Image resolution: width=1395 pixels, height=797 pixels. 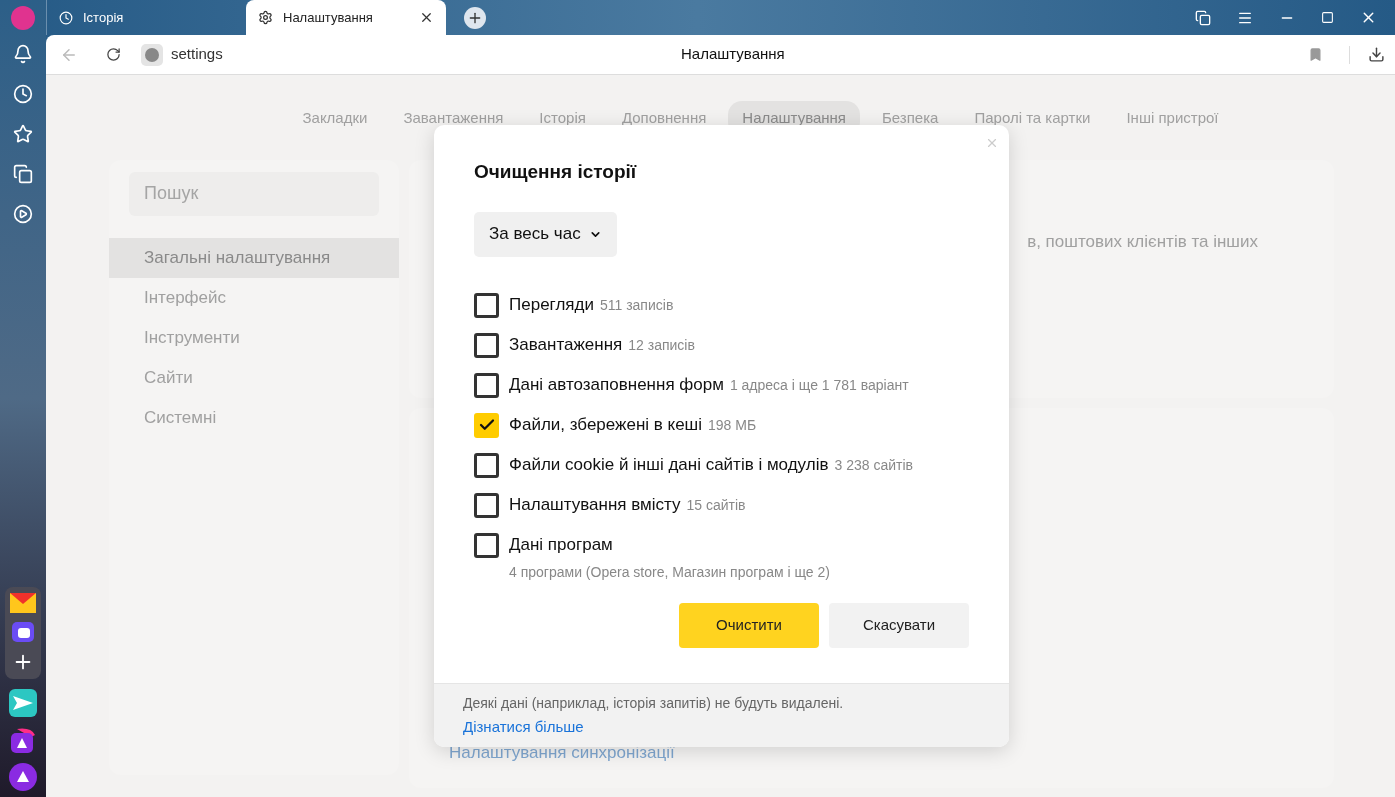 What do you see at coordinates (551, 304) in the screenshot?
I see `option-label: Перегляди` at bounding box center [551, 304].